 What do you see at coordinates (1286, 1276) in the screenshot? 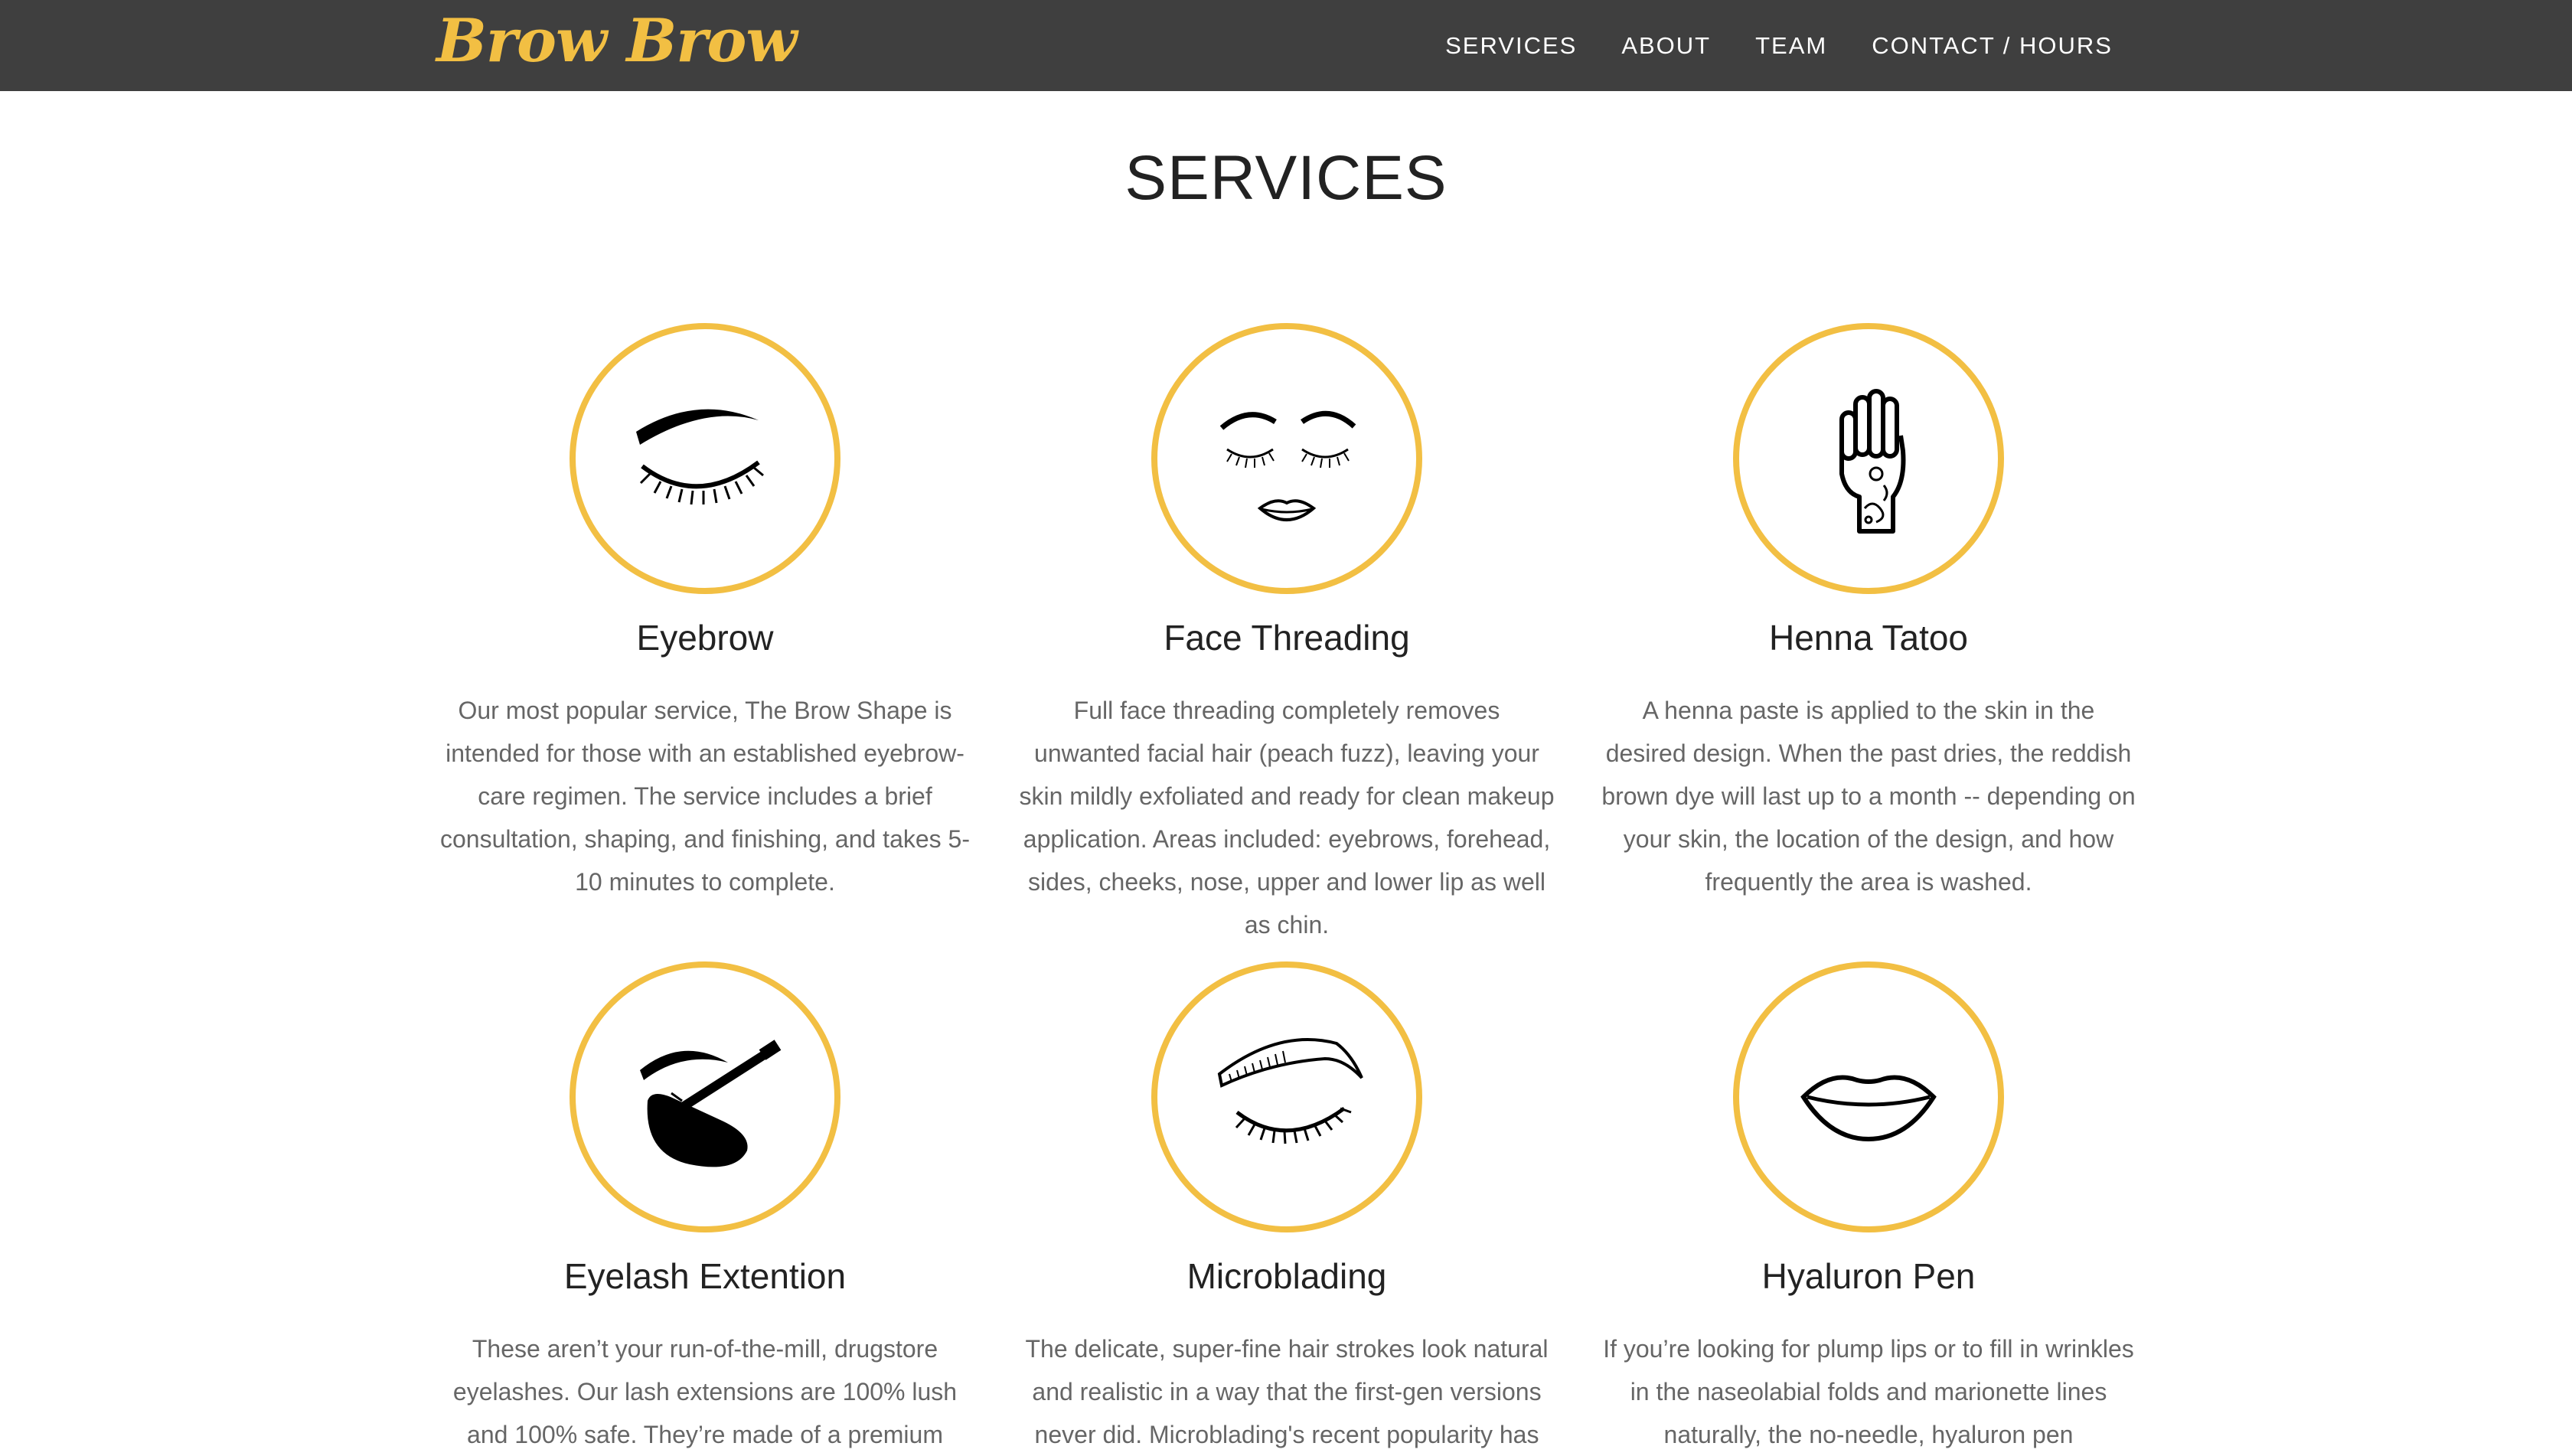
I see `service-title: Microblading` at bounding box center [1286, 1276].